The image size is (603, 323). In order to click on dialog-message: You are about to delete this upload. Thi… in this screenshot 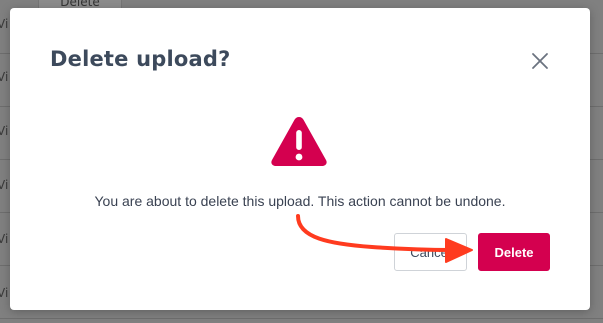, I will do `click(300, 201)`.